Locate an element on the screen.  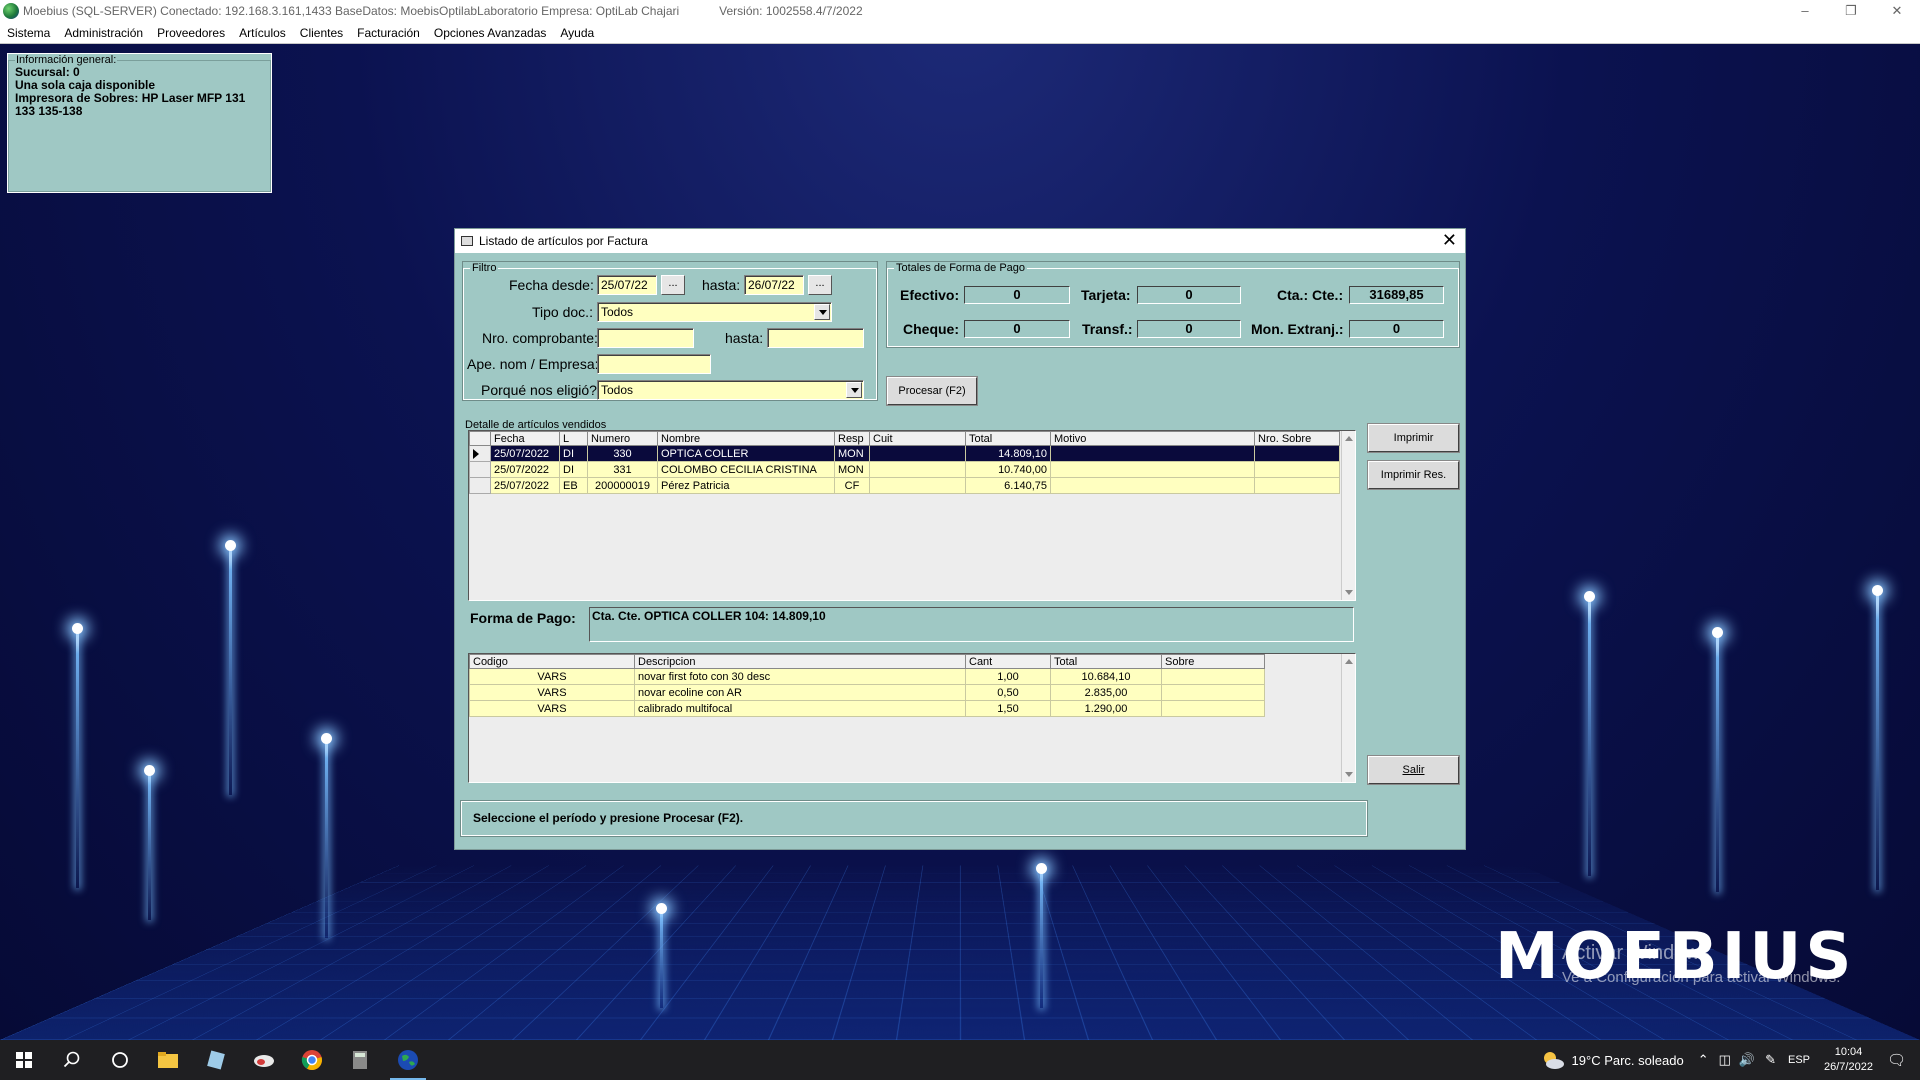
col-l: L is located at coordinates (573, 438).